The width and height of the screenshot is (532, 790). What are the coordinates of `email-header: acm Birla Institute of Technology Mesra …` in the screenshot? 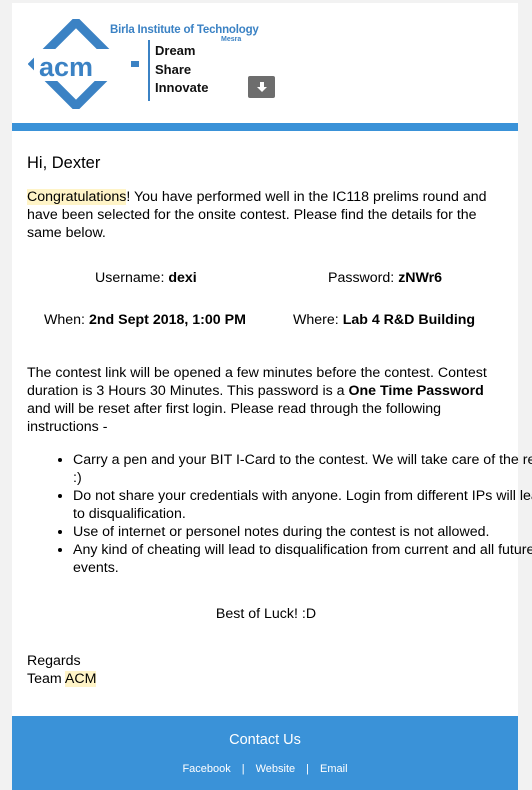 It's located at (265, 63).